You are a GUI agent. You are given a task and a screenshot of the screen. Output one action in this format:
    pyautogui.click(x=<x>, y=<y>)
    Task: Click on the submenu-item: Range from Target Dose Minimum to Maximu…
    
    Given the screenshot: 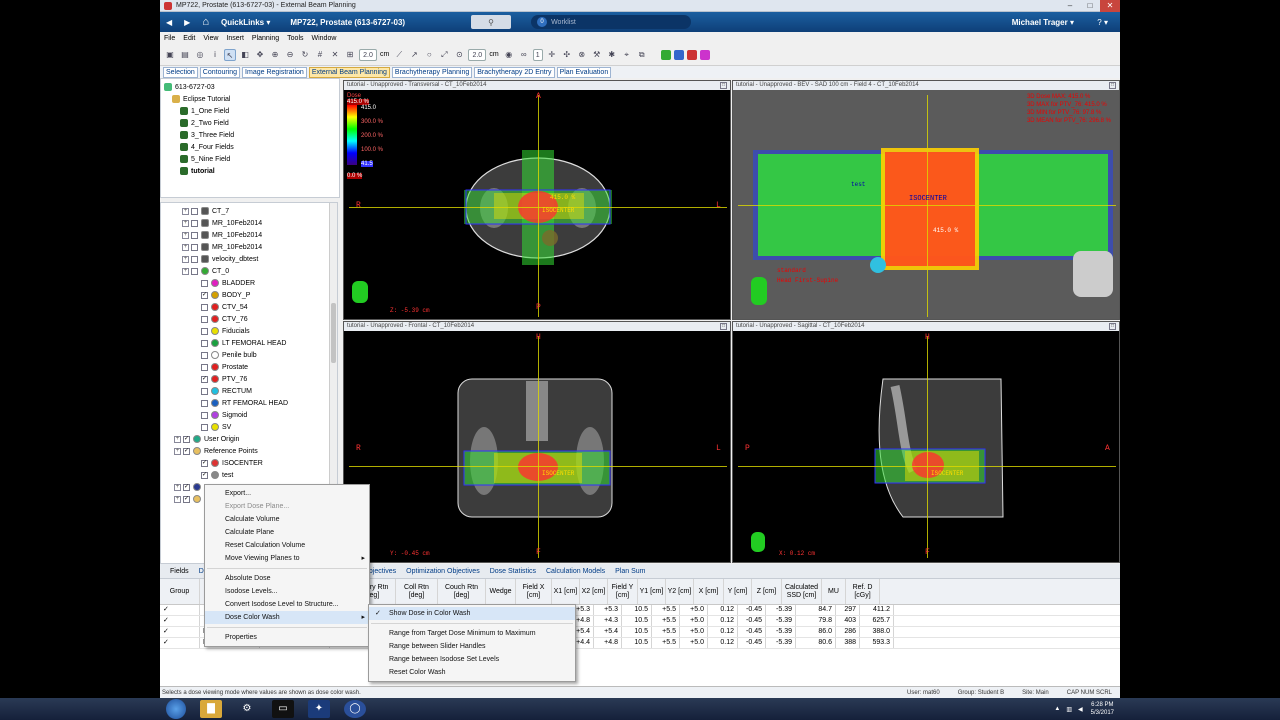 What is the action you would take?
    pyautogui.click(x=472, y=633)
    